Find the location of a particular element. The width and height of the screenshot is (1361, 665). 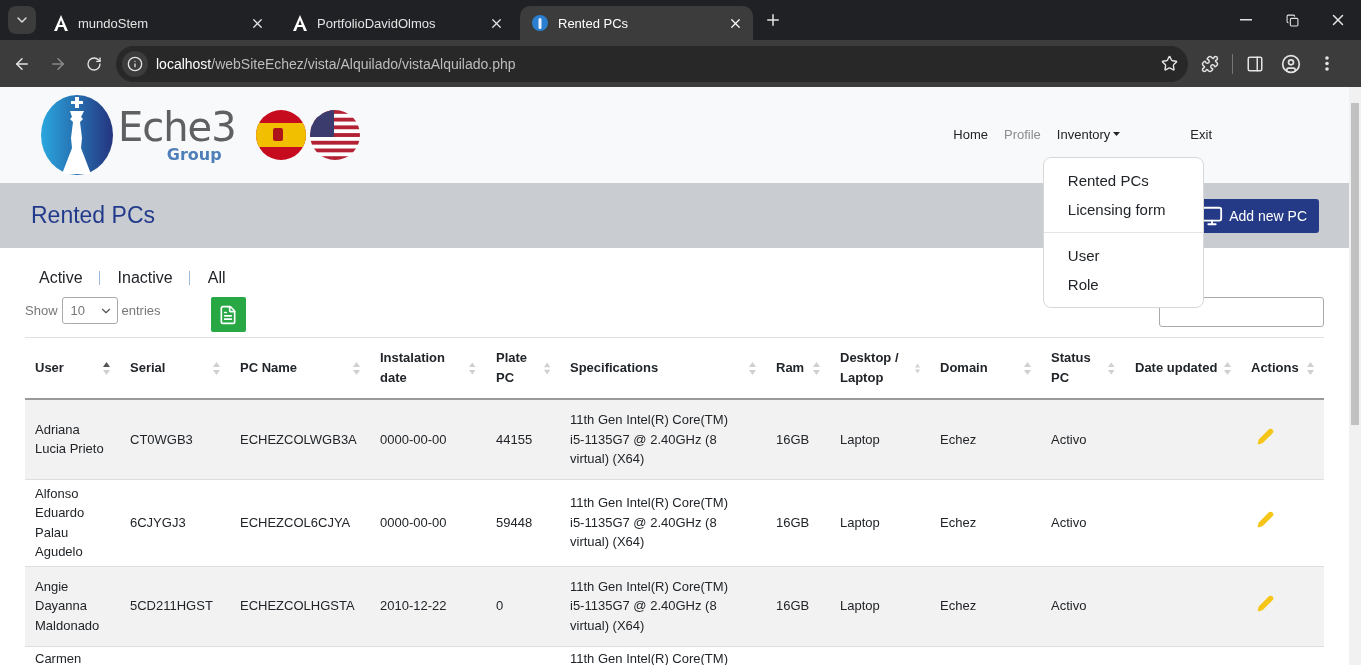

column-header: PC Name is located at coordinates (269, 368).